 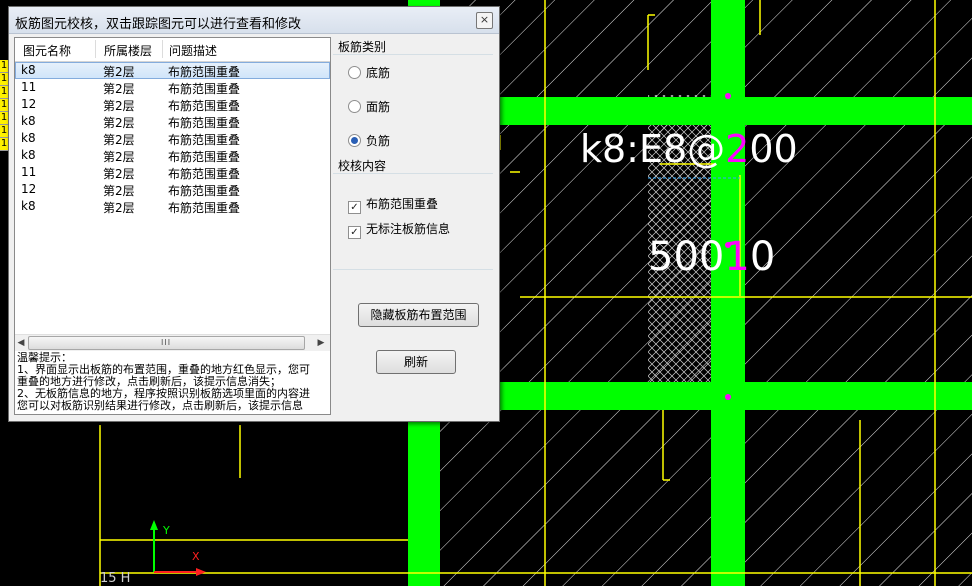 I want to click on rebar-annotation: k8:E8@200, so click(x=689, y=149).